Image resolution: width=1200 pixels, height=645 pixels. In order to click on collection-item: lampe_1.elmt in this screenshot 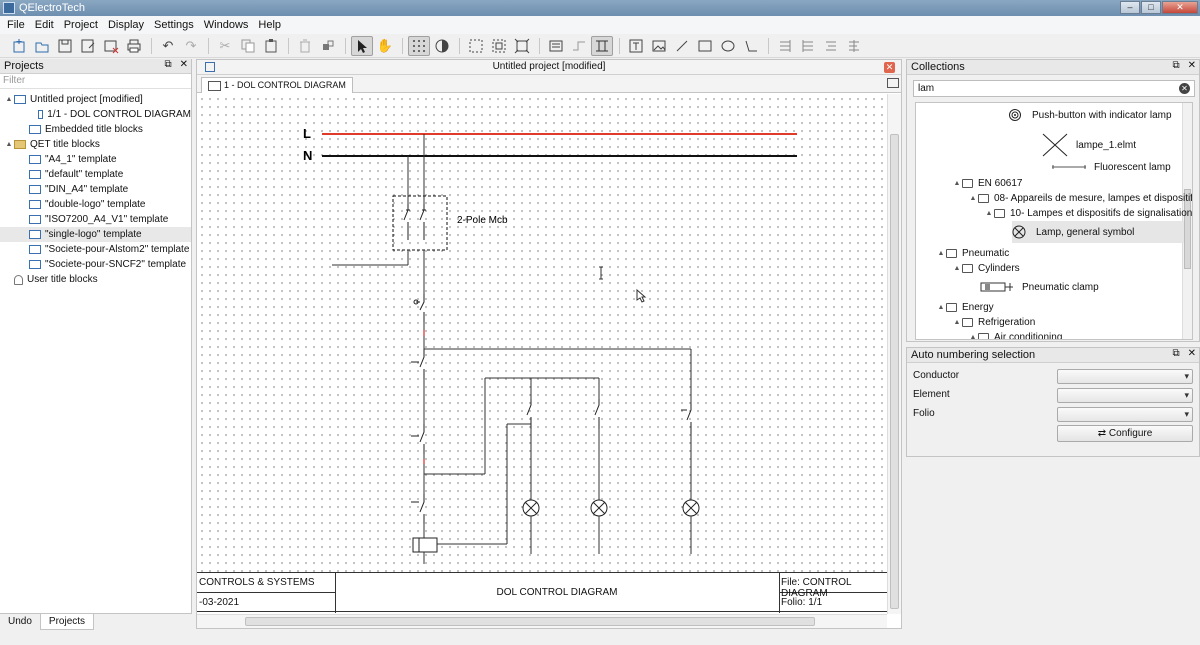, I will do `click(1089, 145)`.